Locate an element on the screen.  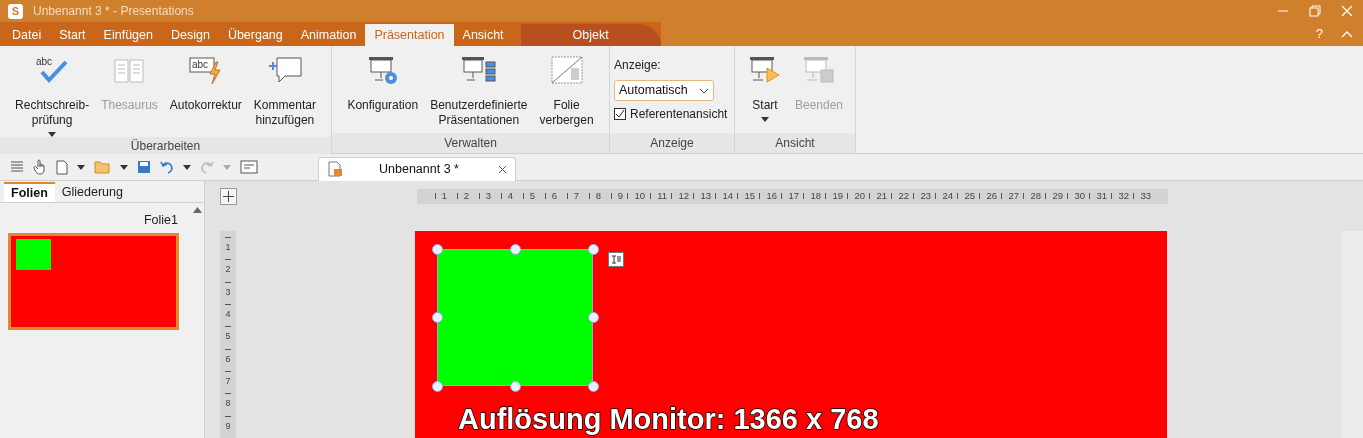
slide-thumbnail is located at coordinates (93, 281).